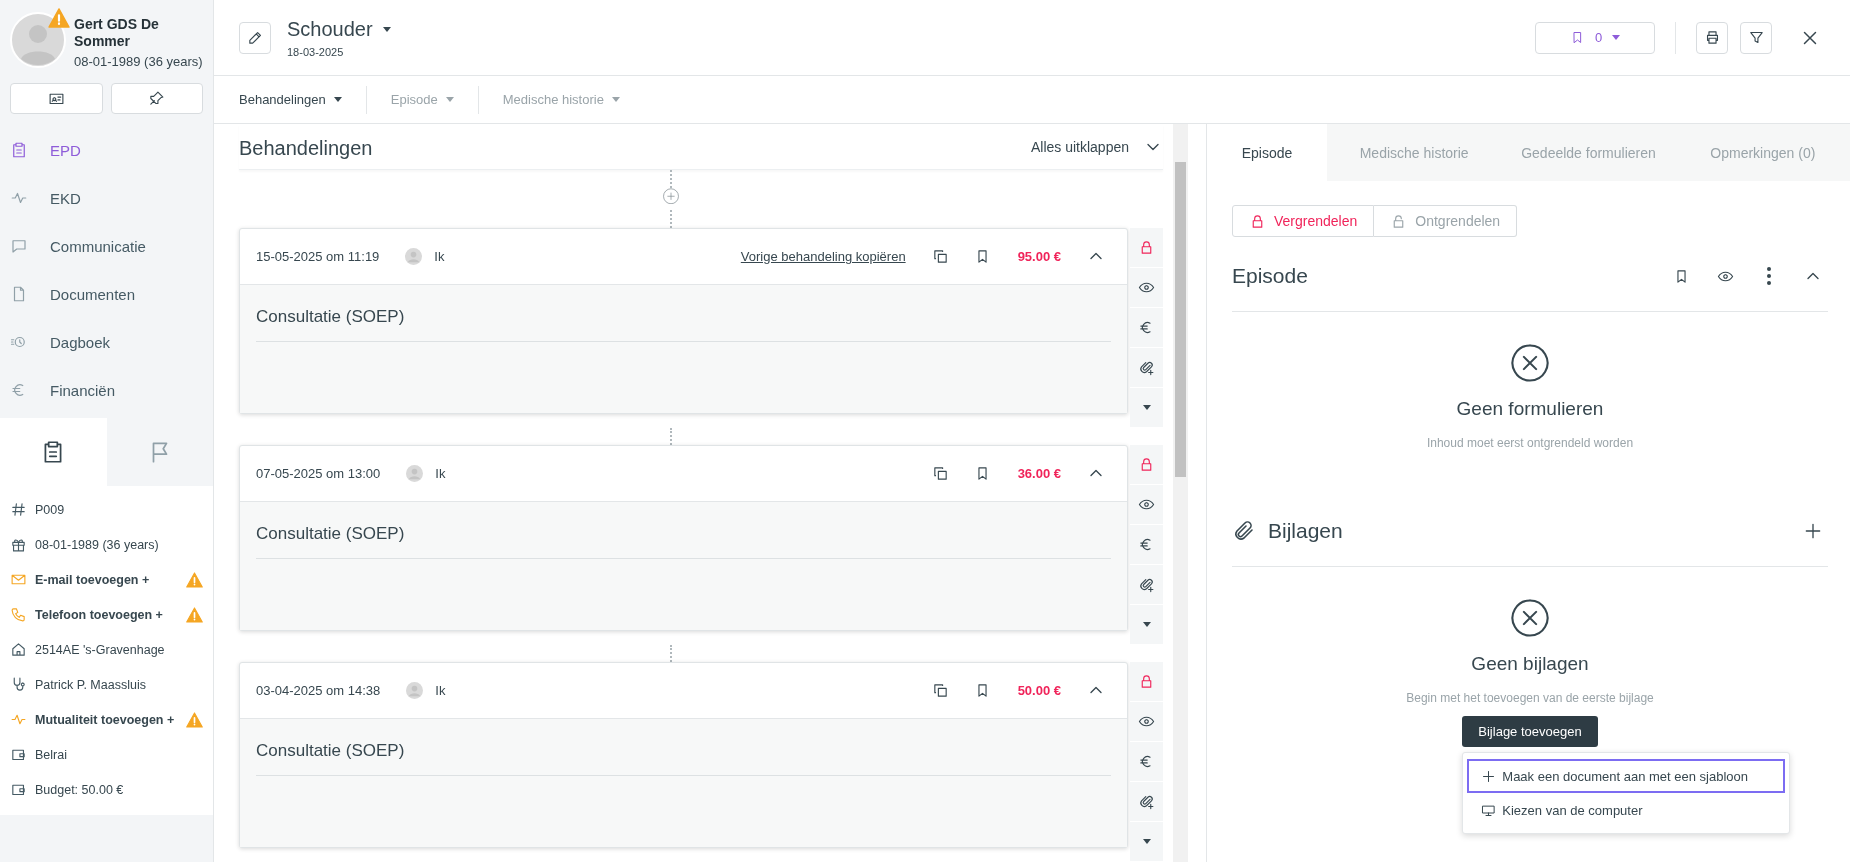 The image size is (1850, 862). Describe the element at coordinates (1530, 664) in the screenshot. I see `empty-state-title: Geen bijlagen` at that location.